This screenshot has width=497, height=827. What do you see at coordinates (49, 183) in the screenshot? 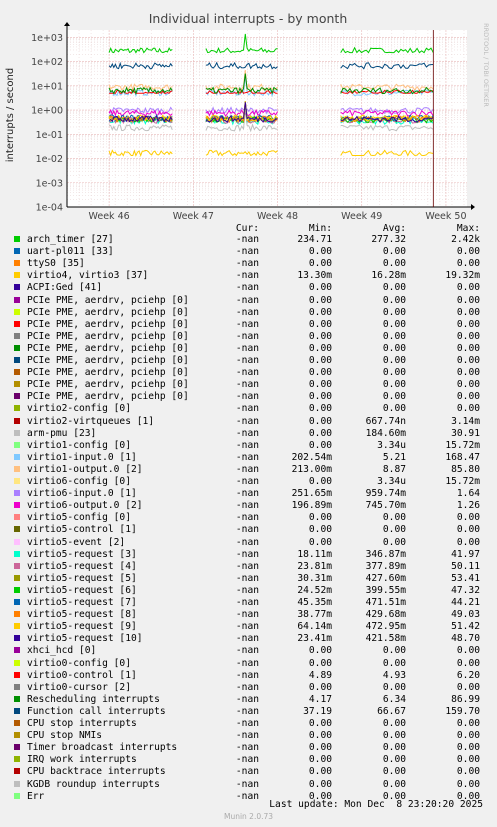
I see `y-tick-label: 1e-03` at bounding box center [49, 183].